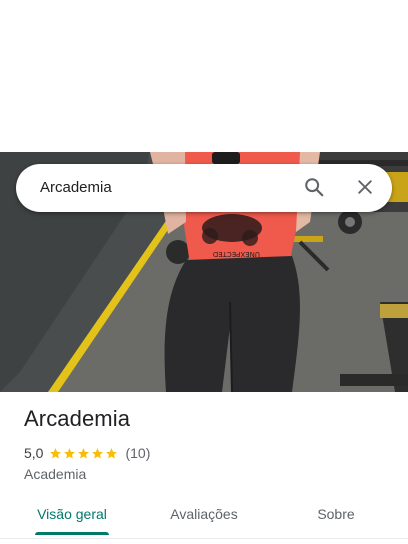 This screenshot has width=408, height=544. Describe the element at coordinates (34, 453) in the screenshot. I see `rating-value: 5,0` at that location.